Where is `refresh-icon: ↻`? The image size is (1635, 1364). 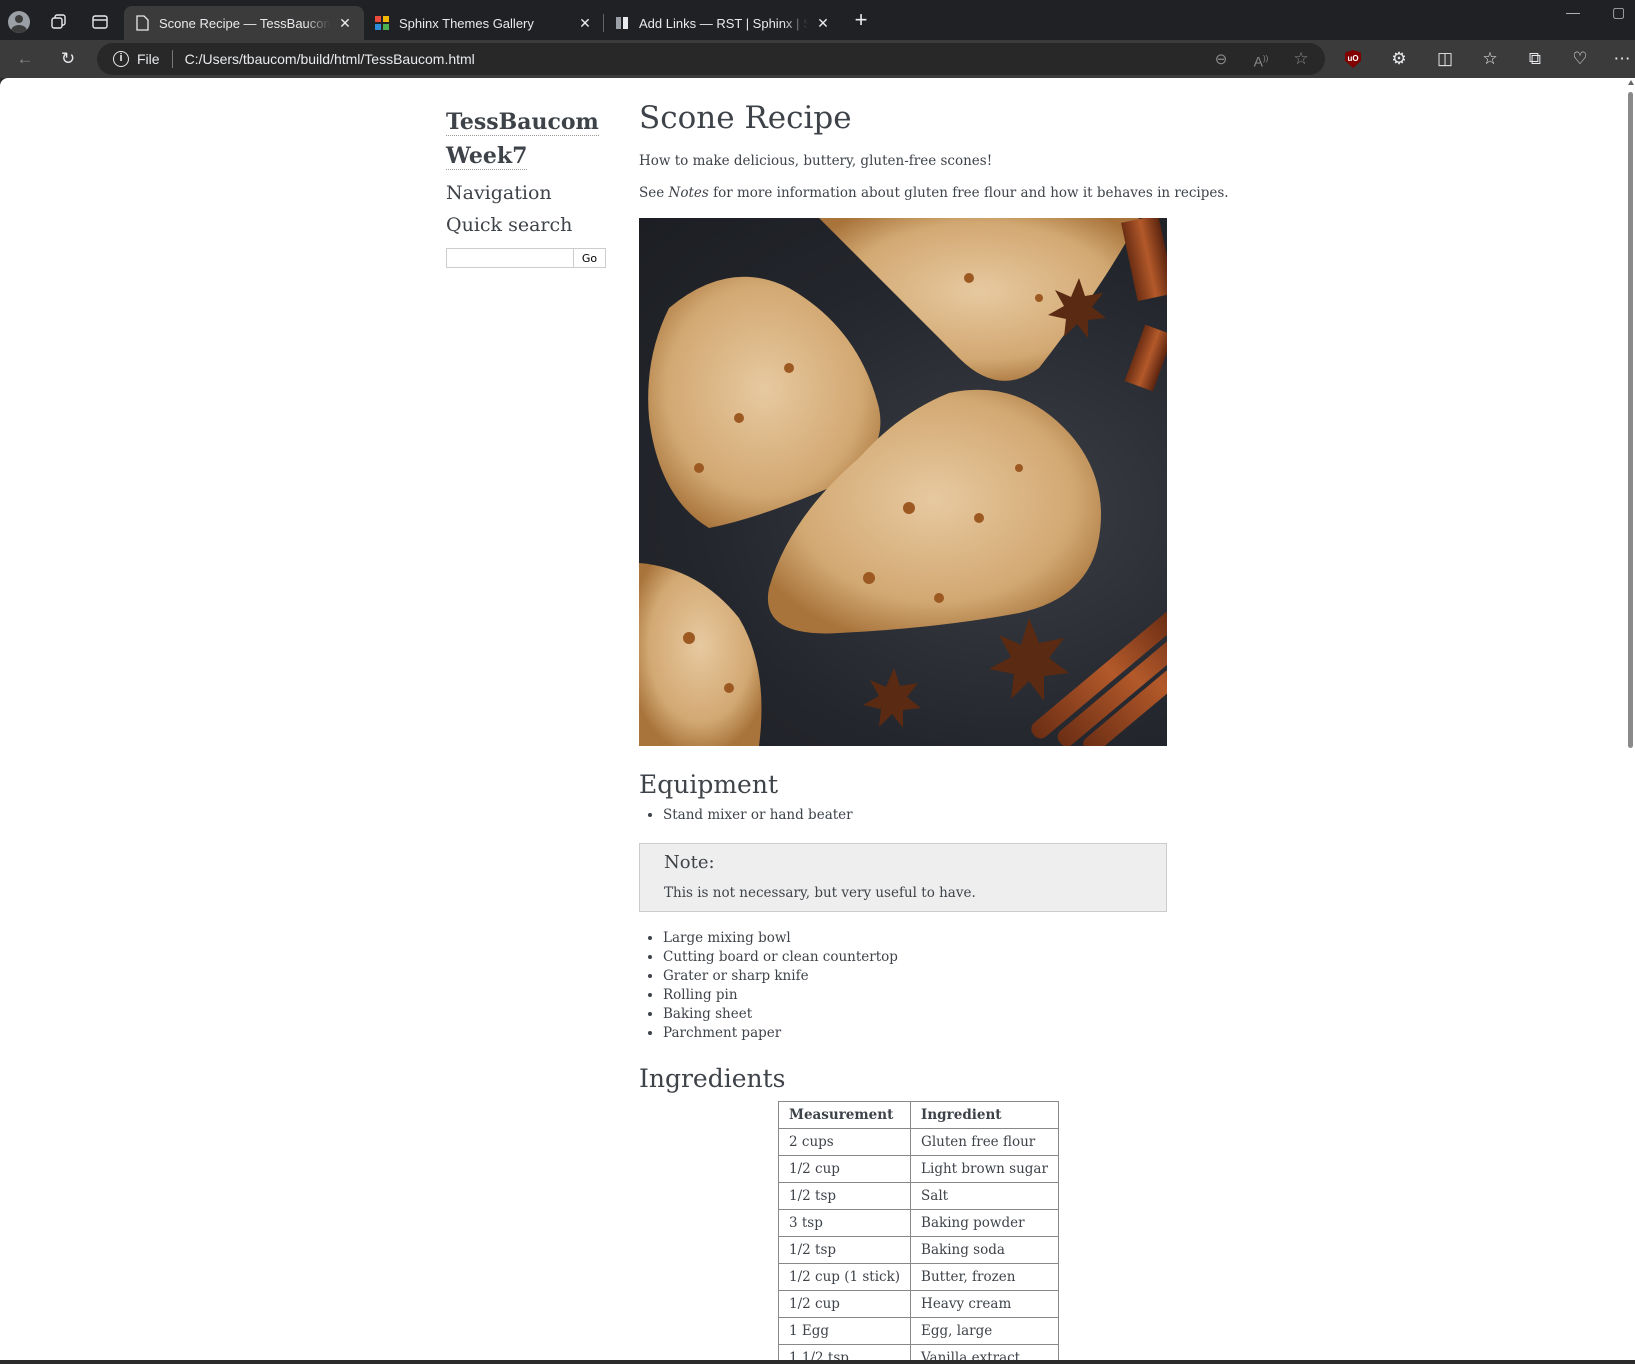 refresh-icon: ↻ is located at coordinates (68, 59).